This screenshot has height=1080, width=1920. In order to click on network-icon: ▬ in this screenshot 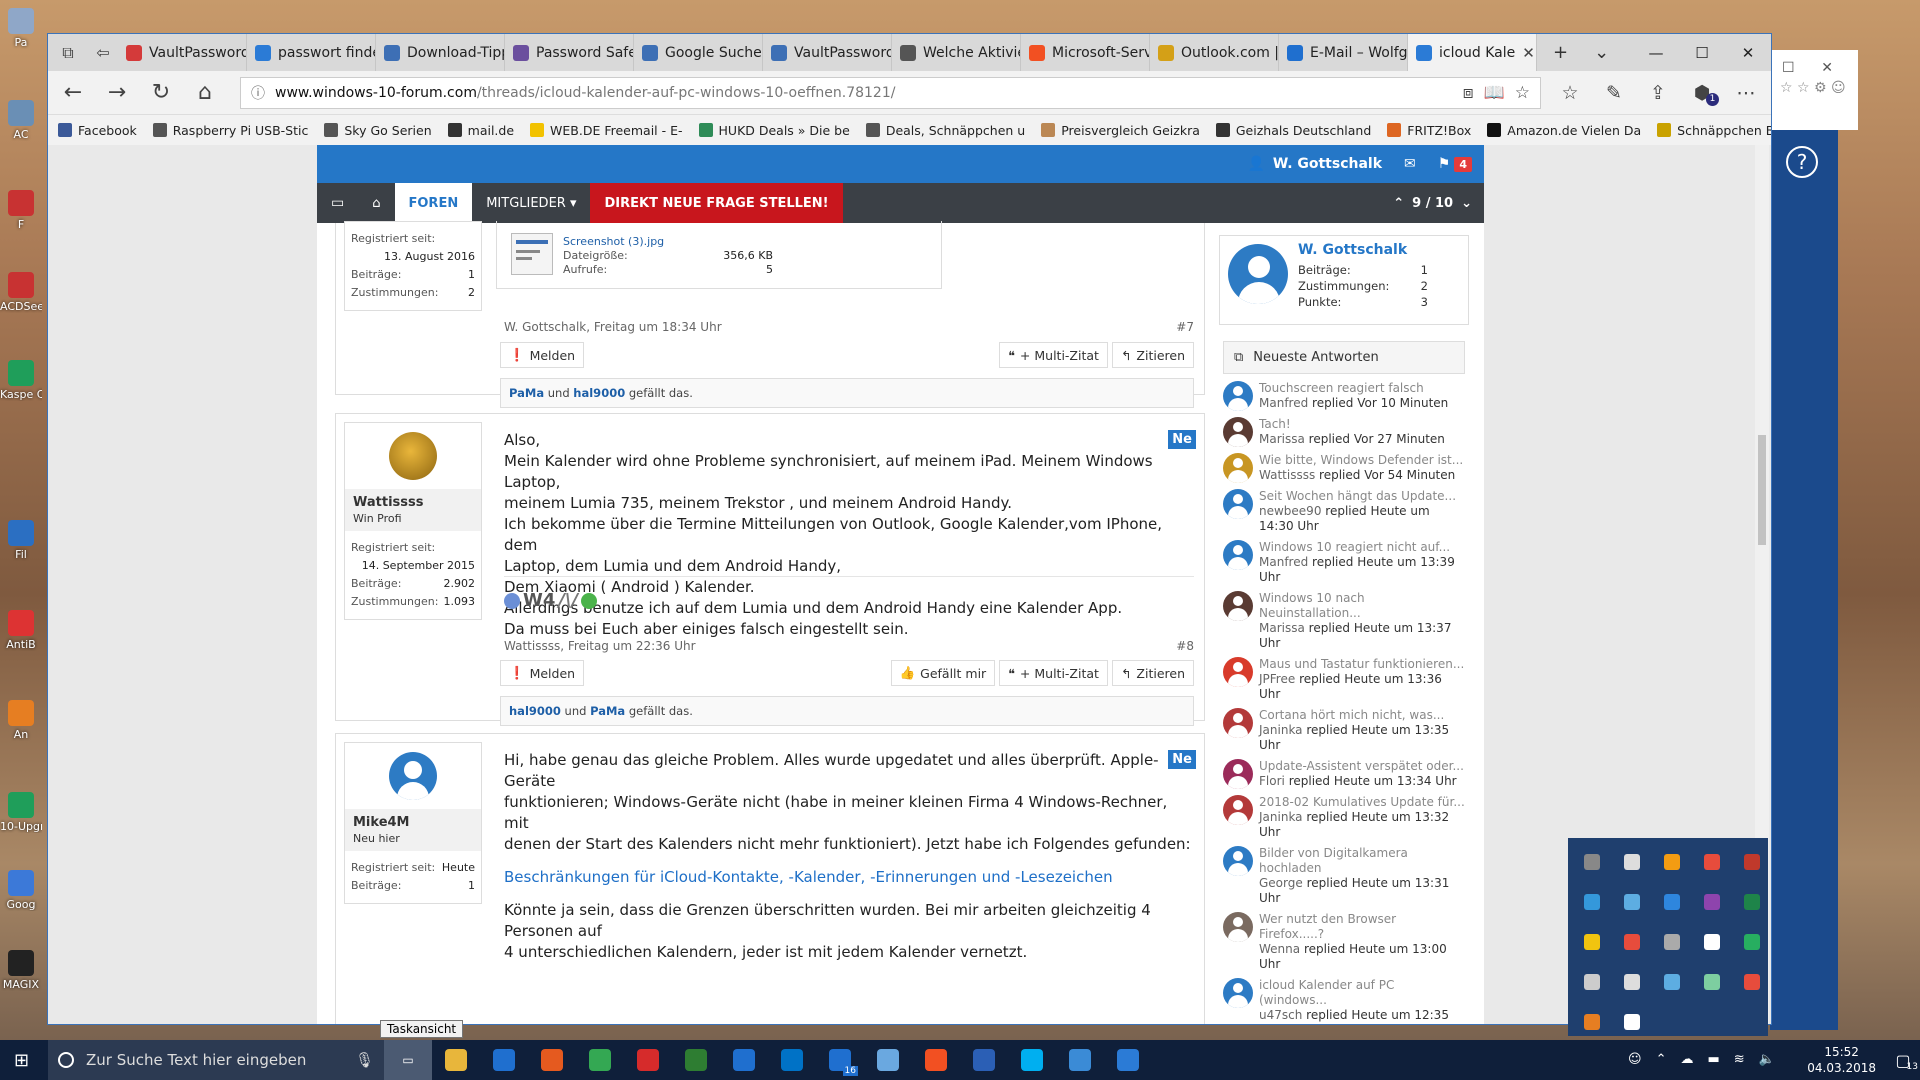, I will do `click(1713, 1059)`.